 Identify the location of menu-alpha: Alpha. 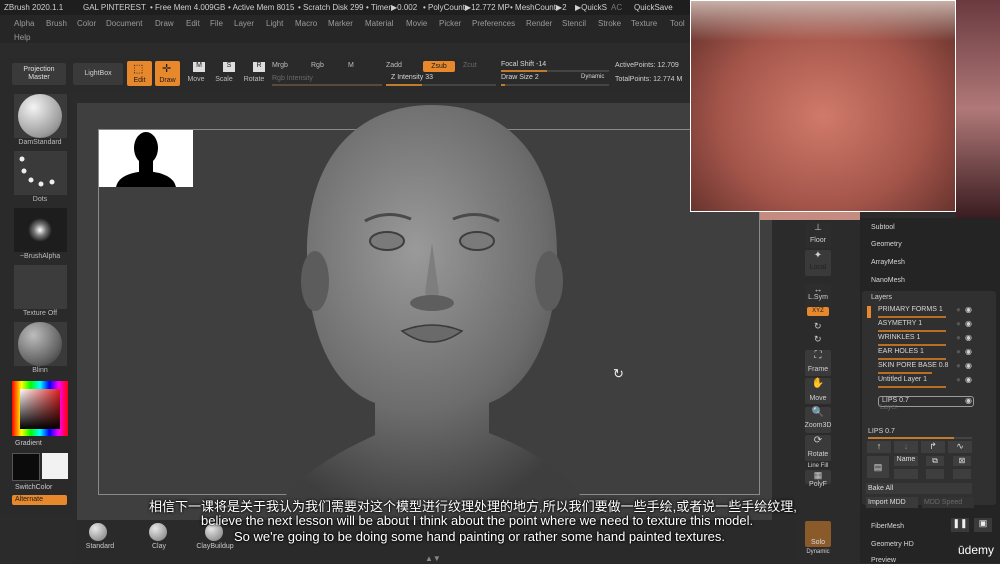
(24, 23).